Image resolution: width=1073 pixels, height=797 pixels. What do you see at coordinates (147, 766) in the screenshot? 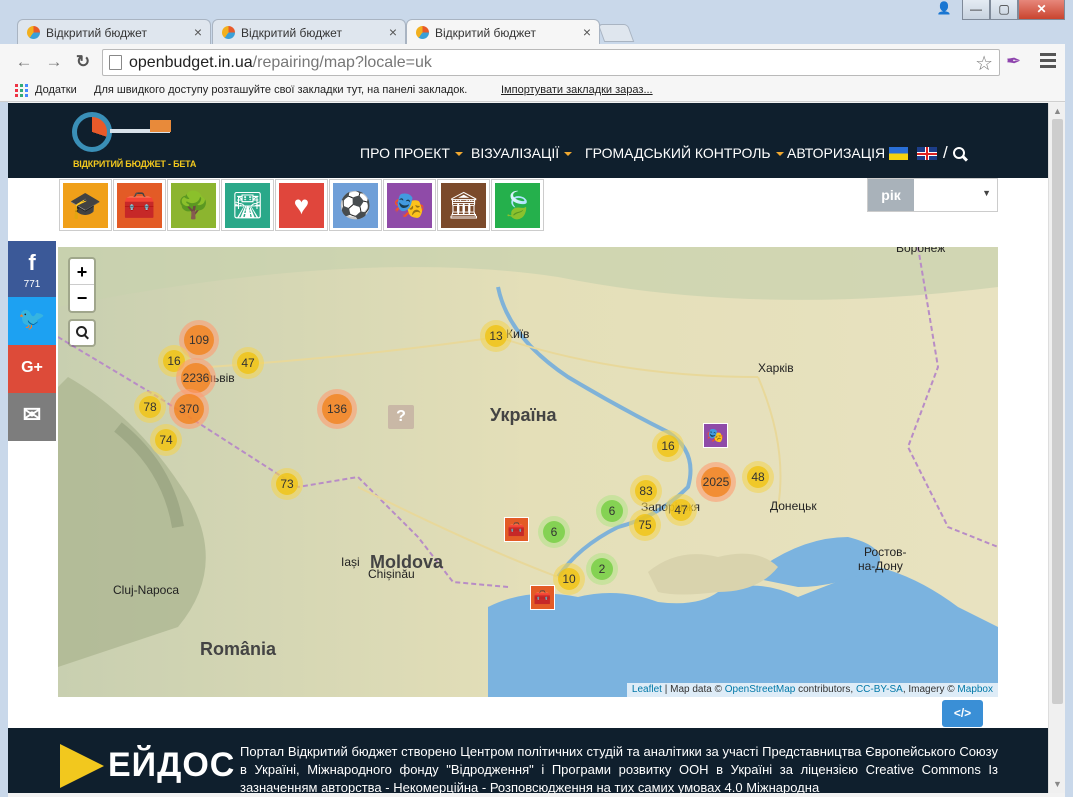
I see `eidos-logo: ЕЙДОС` at bounding box center [147, 766].